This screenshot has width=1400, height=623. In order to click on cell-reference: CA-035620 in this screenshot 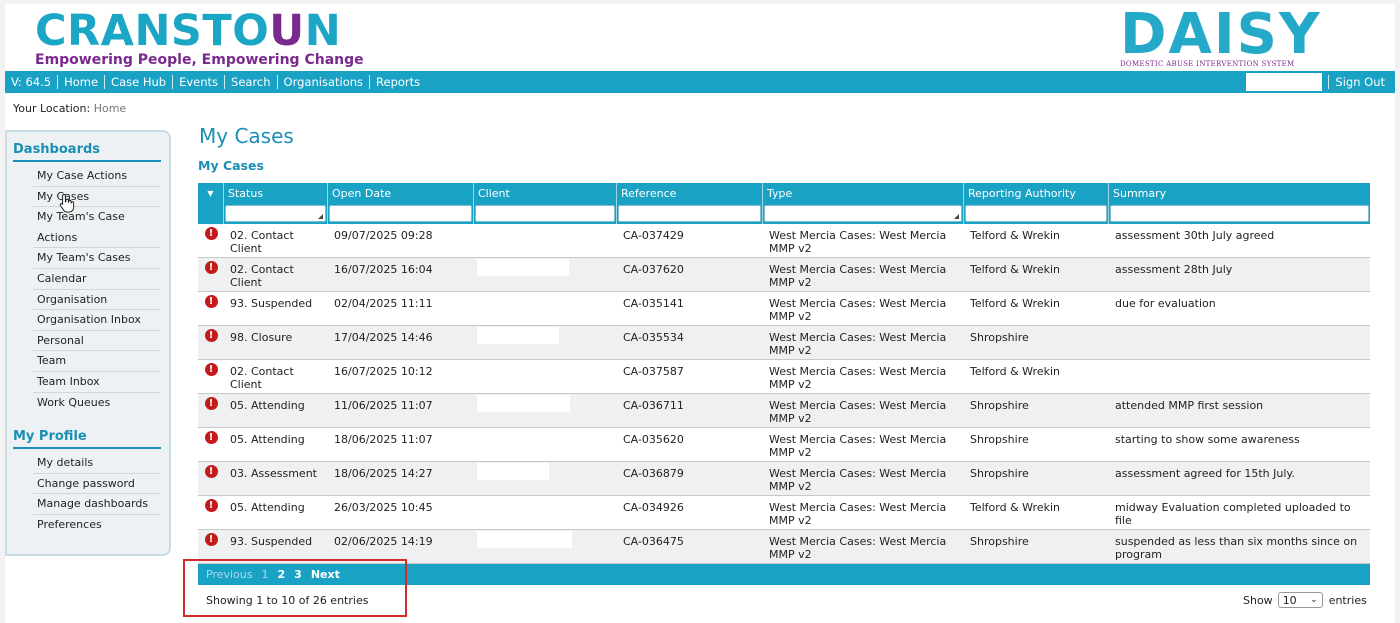, I will do `click(653, 439)`.